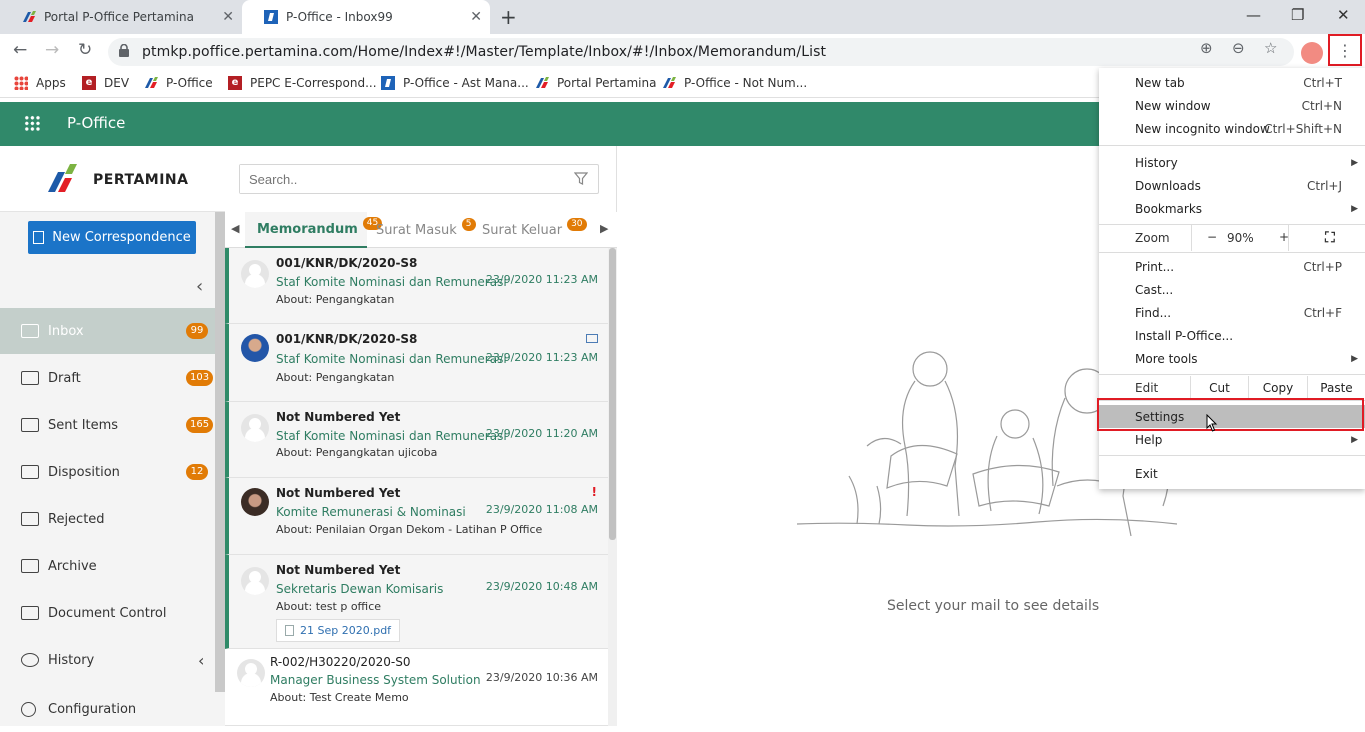 The height and width of the screenshot is (732, 1365). I want to click on sidebar-item-document-control: Document Control, so click(107, 613).